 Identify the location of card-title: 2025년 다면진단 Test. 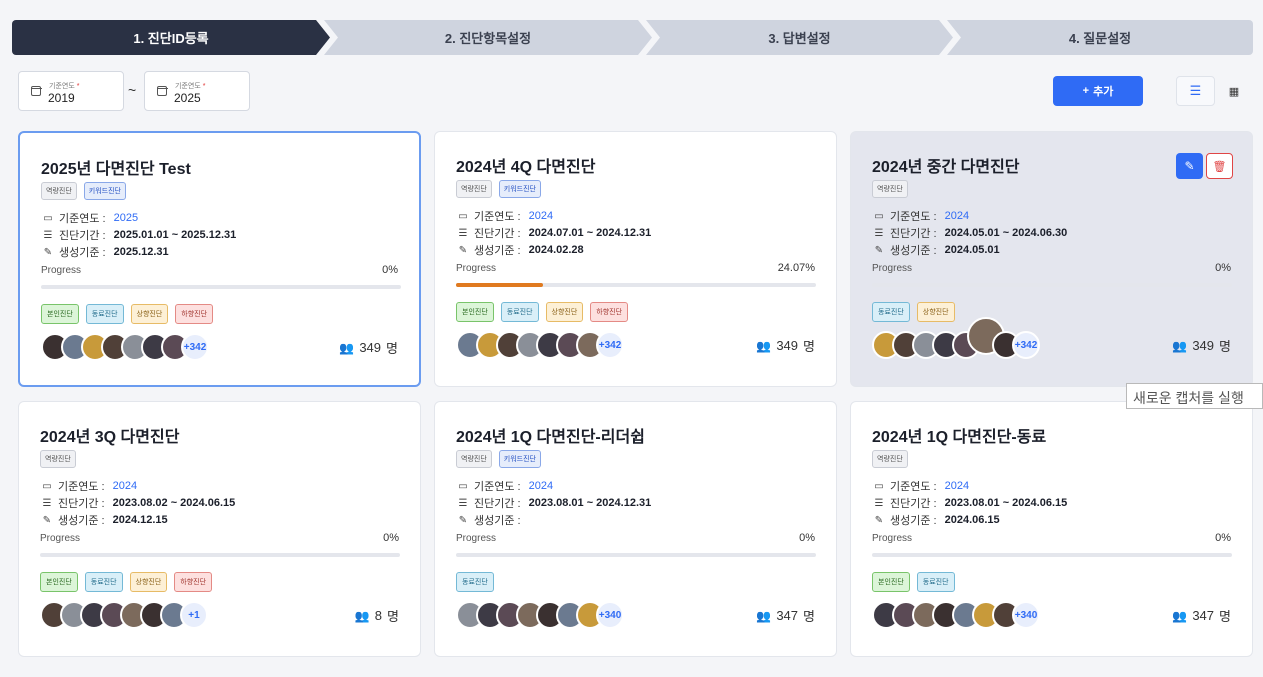
(116, 169).